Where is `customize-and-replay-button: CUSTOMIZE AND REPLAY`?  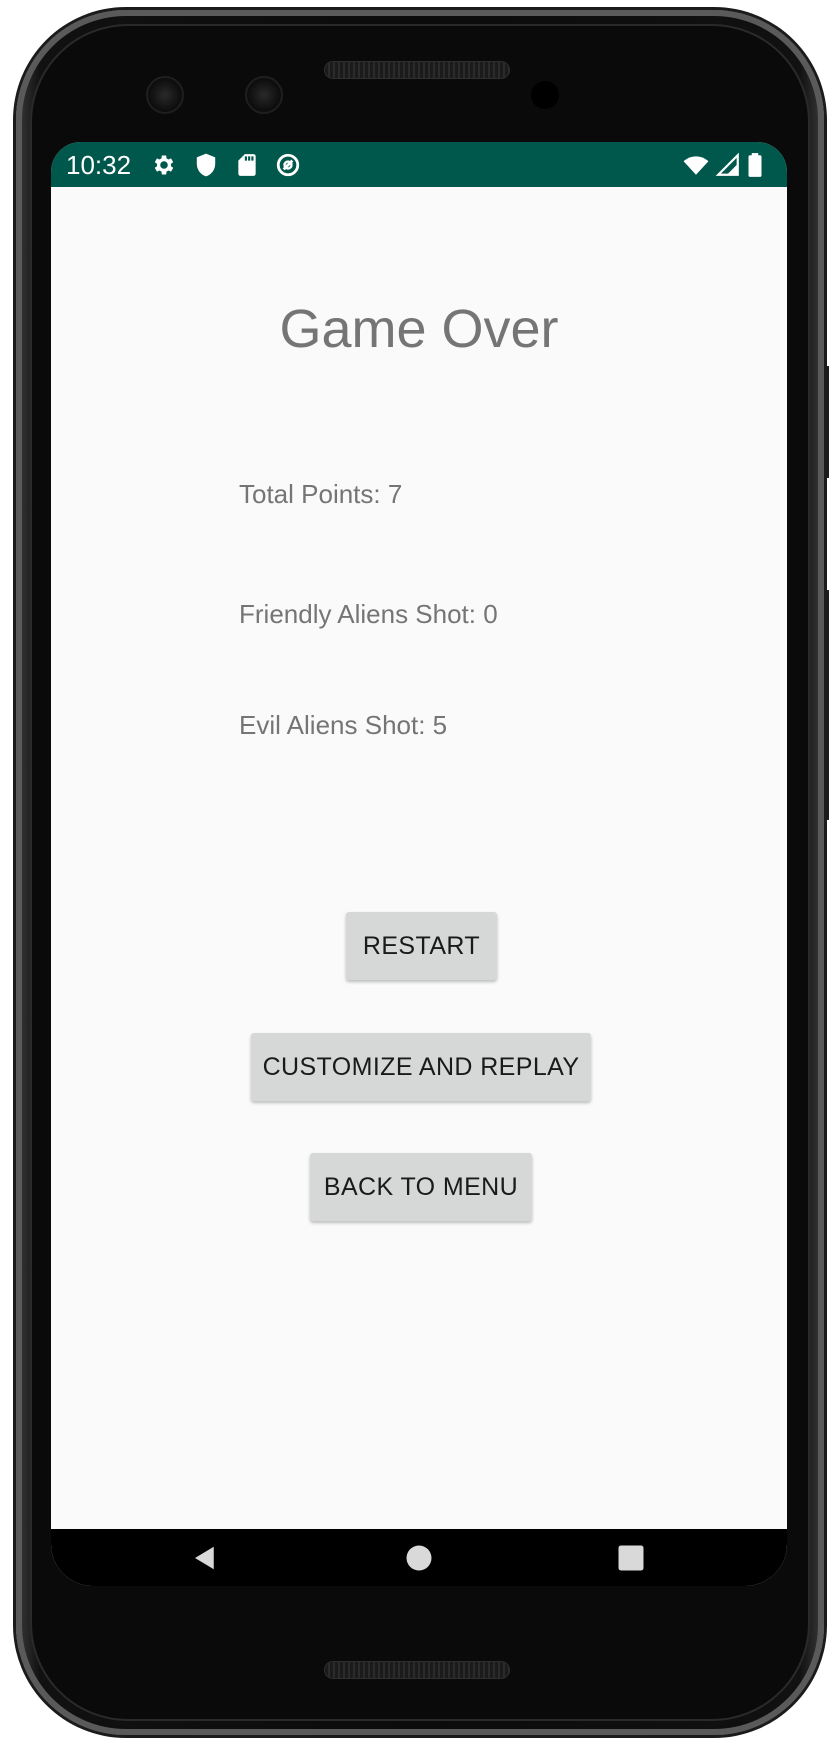 customize-and-replay-button: CUSTOMIZE AND REPLAY is located at coordinates (421, 1067).